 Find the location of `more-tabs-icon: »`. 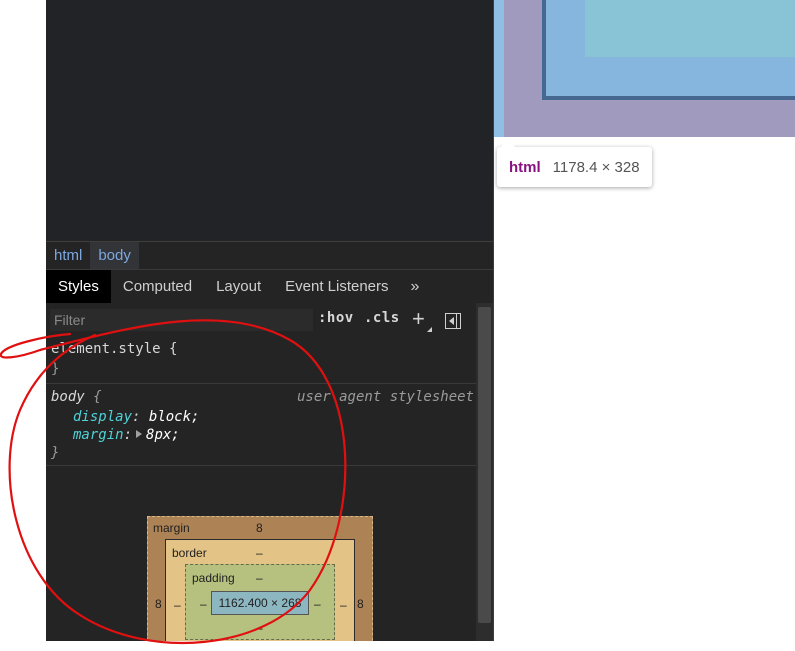

more-tabs-icon: » is located at coordinates (415, 286).